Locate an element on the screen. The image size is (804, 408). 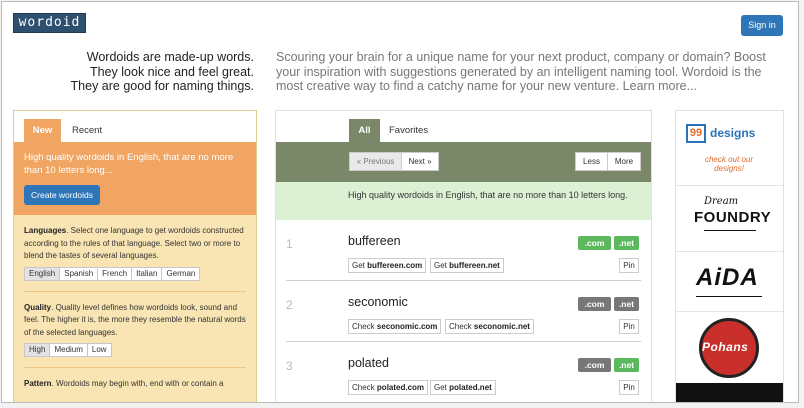
tagline-line: They are good for naming things. is located at coordinates (162, 86).